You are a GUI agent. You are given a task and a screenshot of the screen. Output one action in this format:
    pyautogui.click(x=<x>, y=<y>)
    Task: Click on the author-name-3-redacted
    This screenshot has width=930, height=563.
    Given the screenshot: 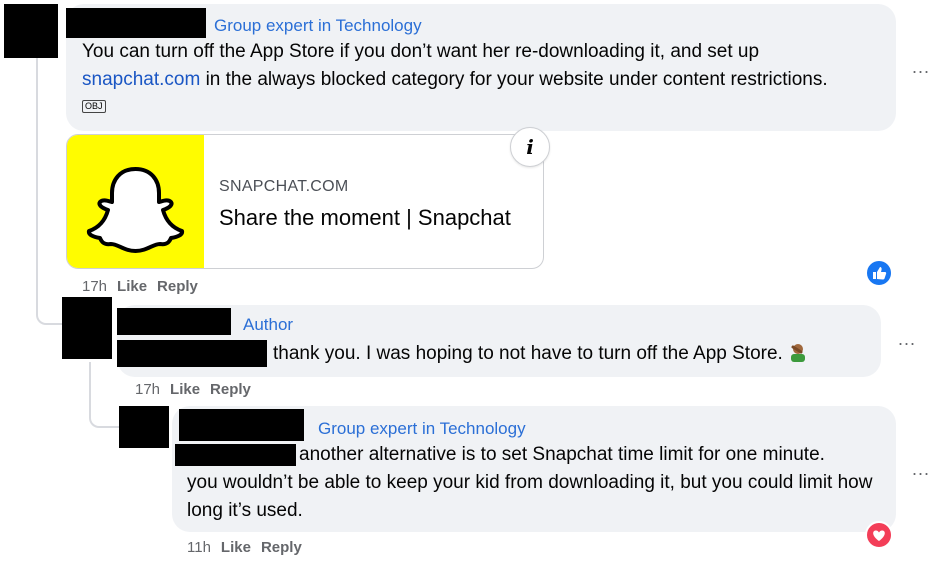 What is the action you would take?
    pyautogui.click(x=241, y=425)
    